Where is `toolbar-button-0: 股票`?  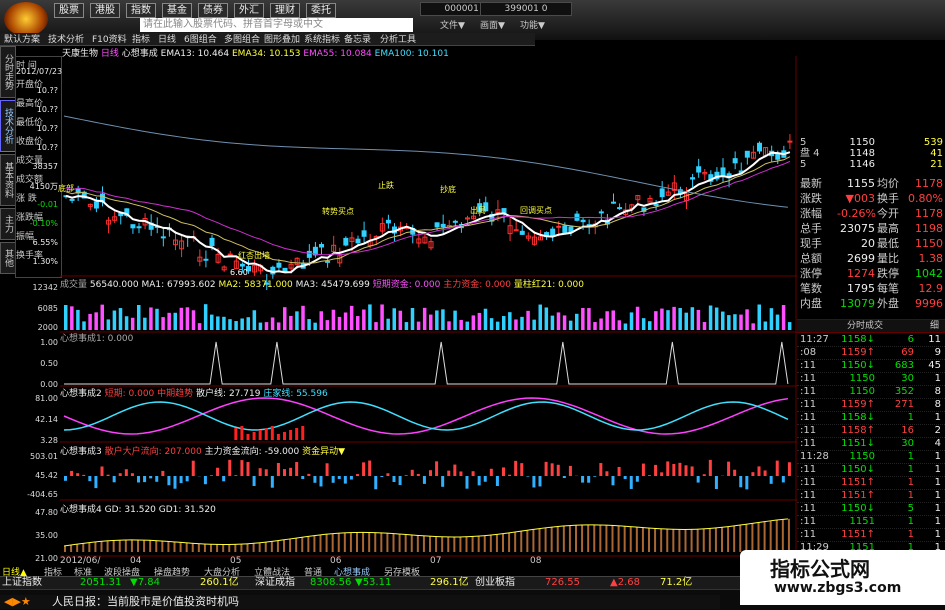 toolbar-button-0: 股票 is located at coordinates (69, 10).